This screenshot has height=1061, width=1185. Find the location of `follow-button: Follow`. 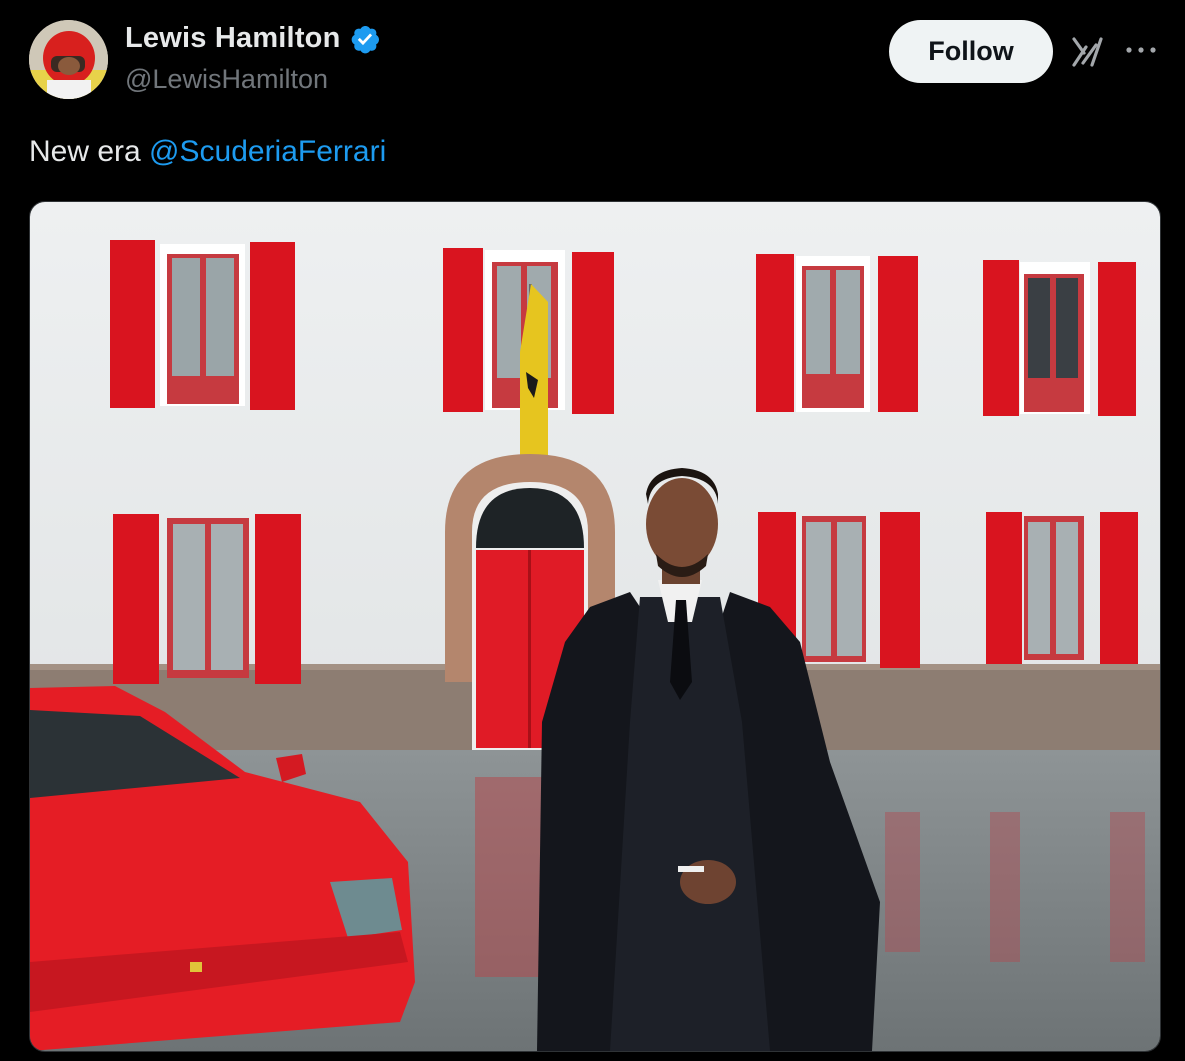

follow-button: Follow is located at coordinates (971, 51).